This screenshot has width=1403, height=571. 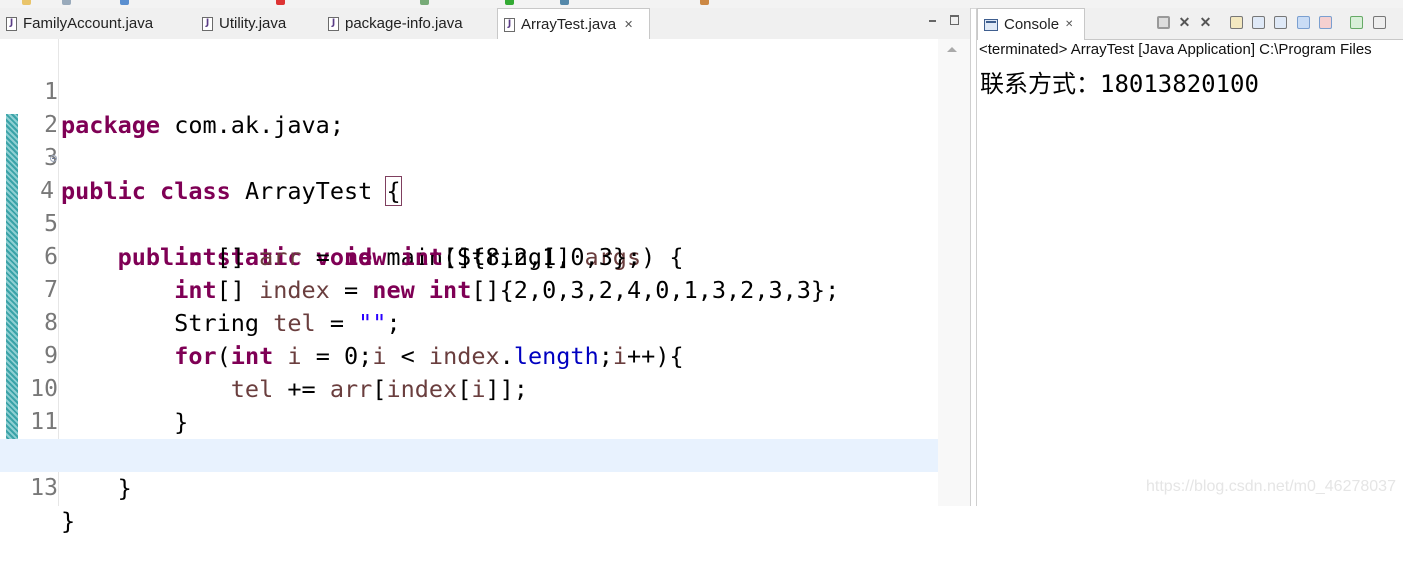 I want to click on pin-console-icon, so click(x=1356, y=22).